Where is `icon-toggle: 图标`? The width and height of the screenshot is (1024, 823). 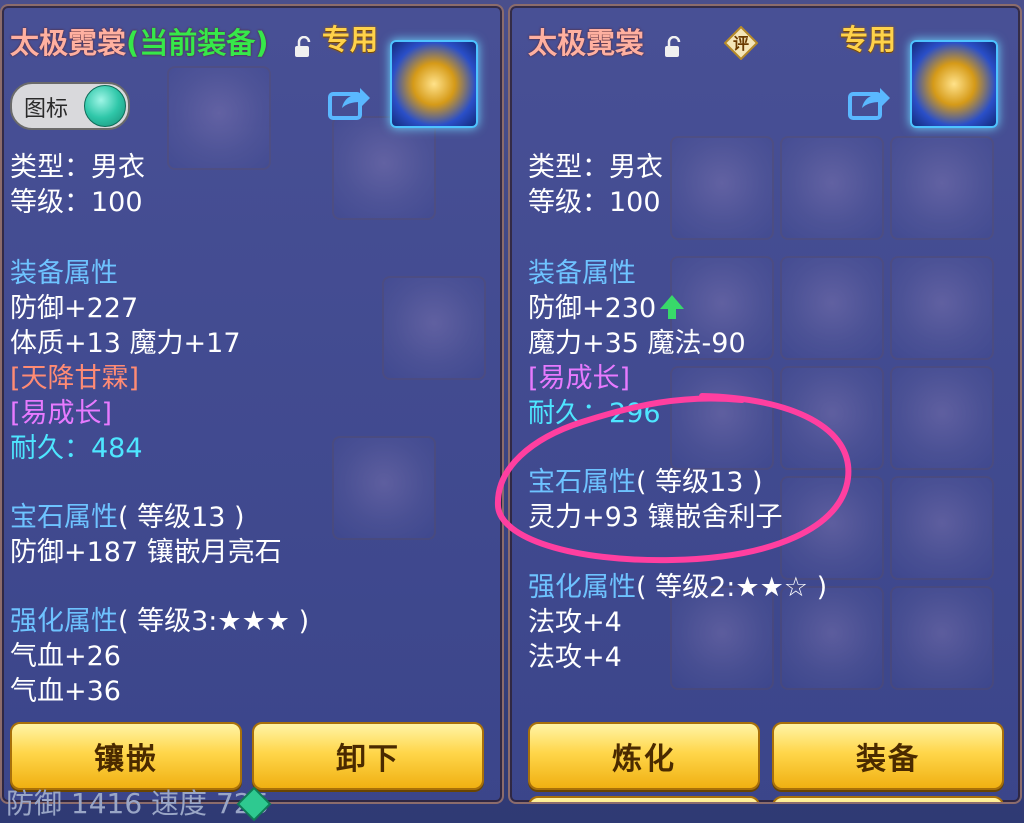 icon-toggle: 图标 is located at coordinates (70, 106).